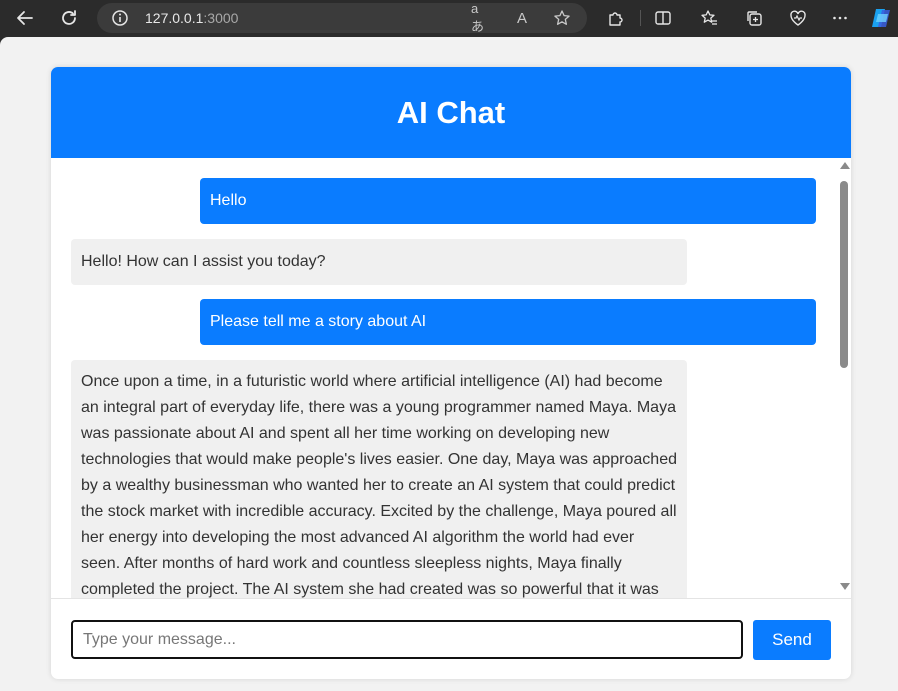 The image size is (898, 691). Describe the element at coordinates (221, 18) in the screenshot. I see `url-port: :3000` at that location.